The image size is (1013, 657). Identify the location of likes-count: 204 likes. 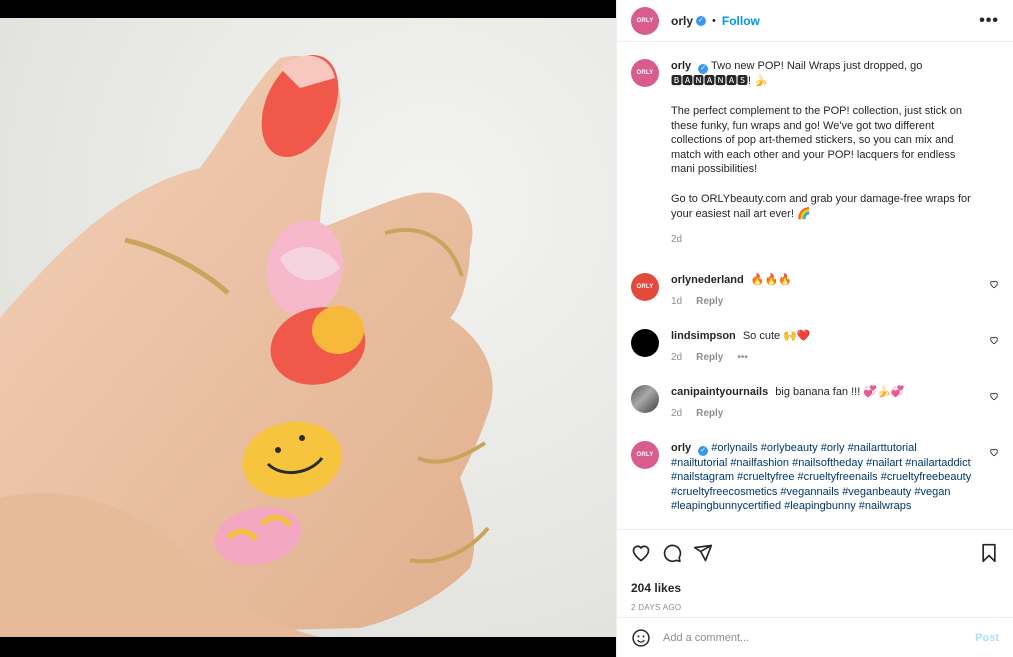
(815, 588).